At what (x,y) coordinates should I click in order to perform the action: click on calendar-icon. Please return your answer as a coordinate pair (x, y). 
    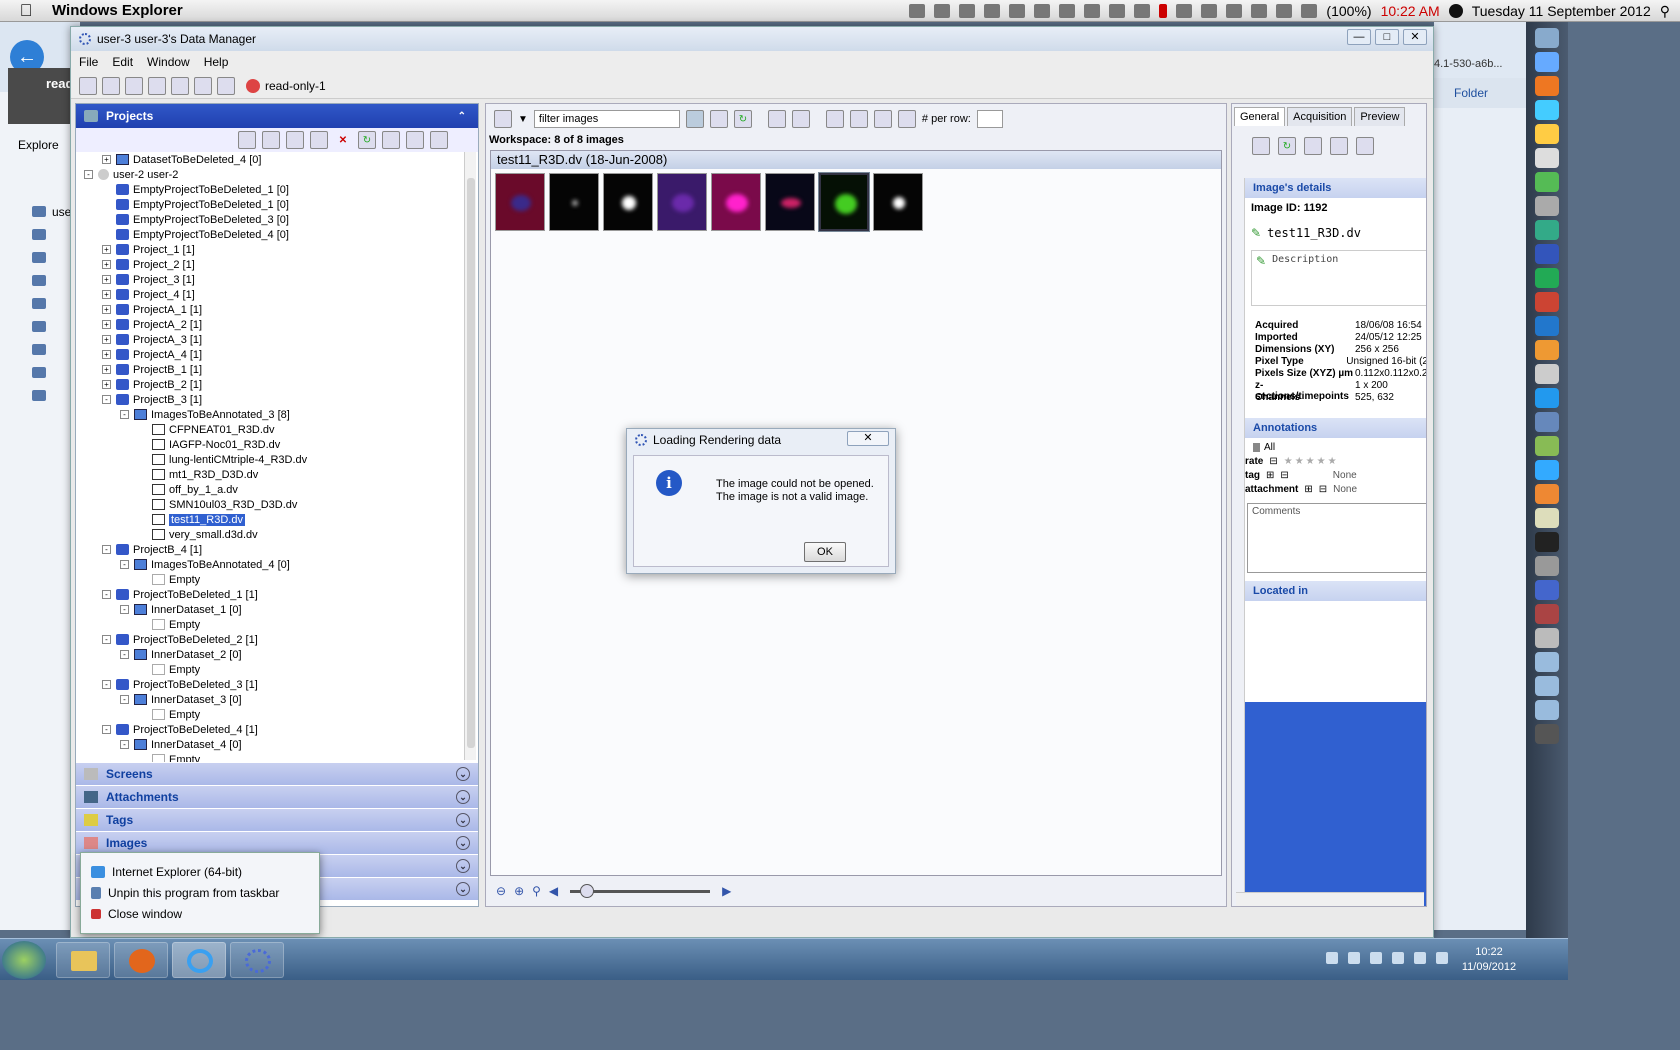
    Looking at the image, I should click on (1547, 158).